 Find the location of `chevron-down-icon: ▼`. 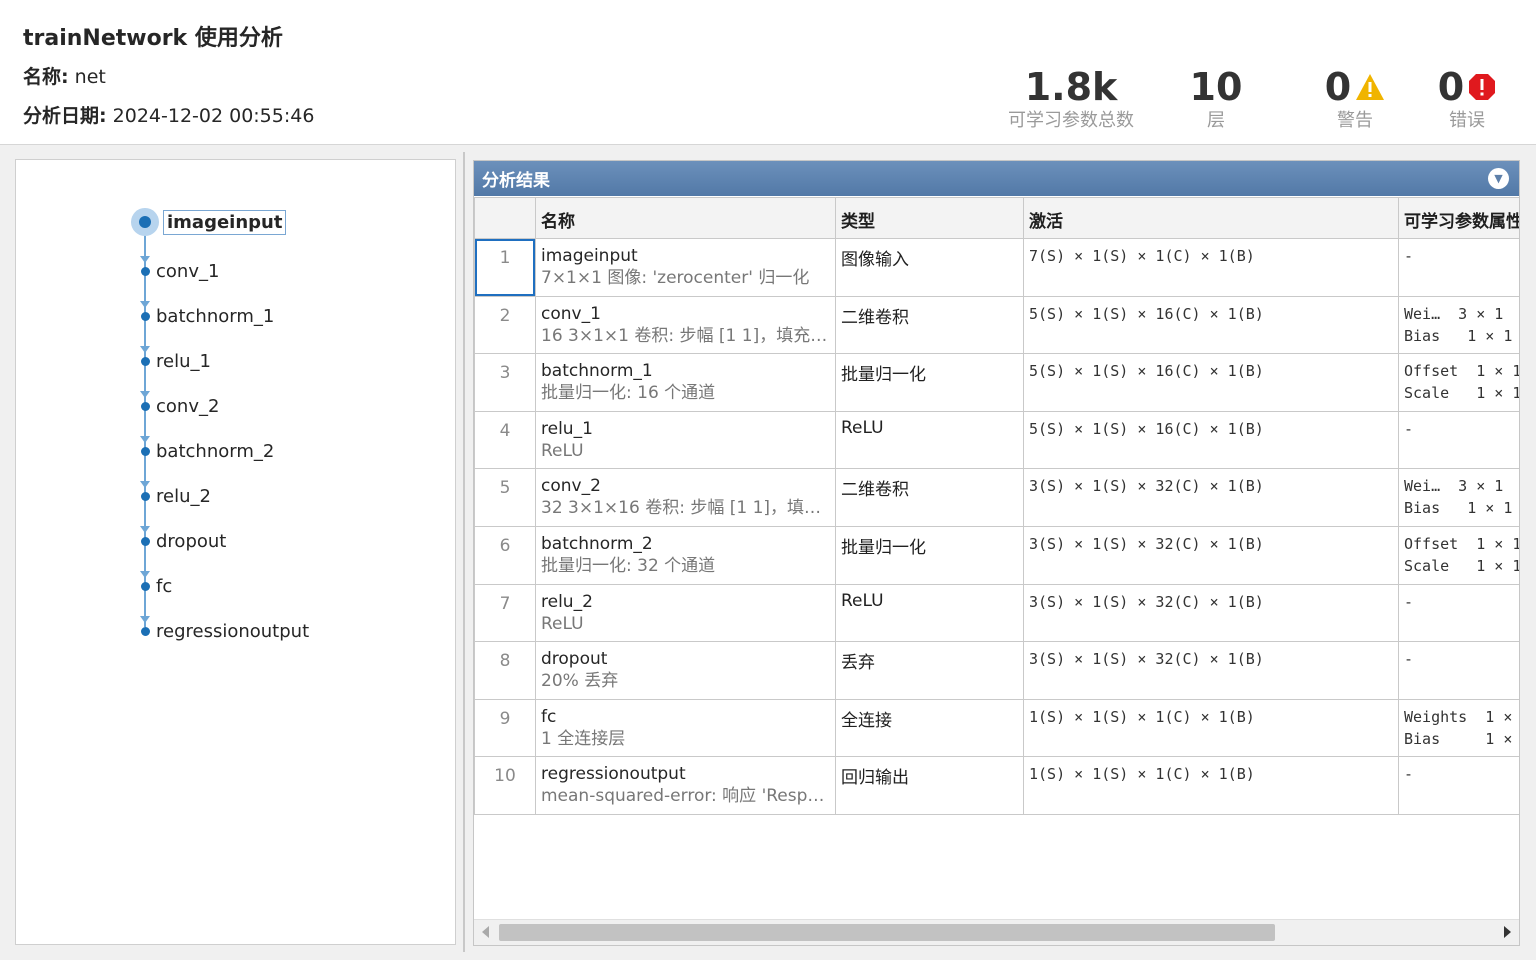

chevron-down-icon: ▼ is located at coordinates (1498, 178).